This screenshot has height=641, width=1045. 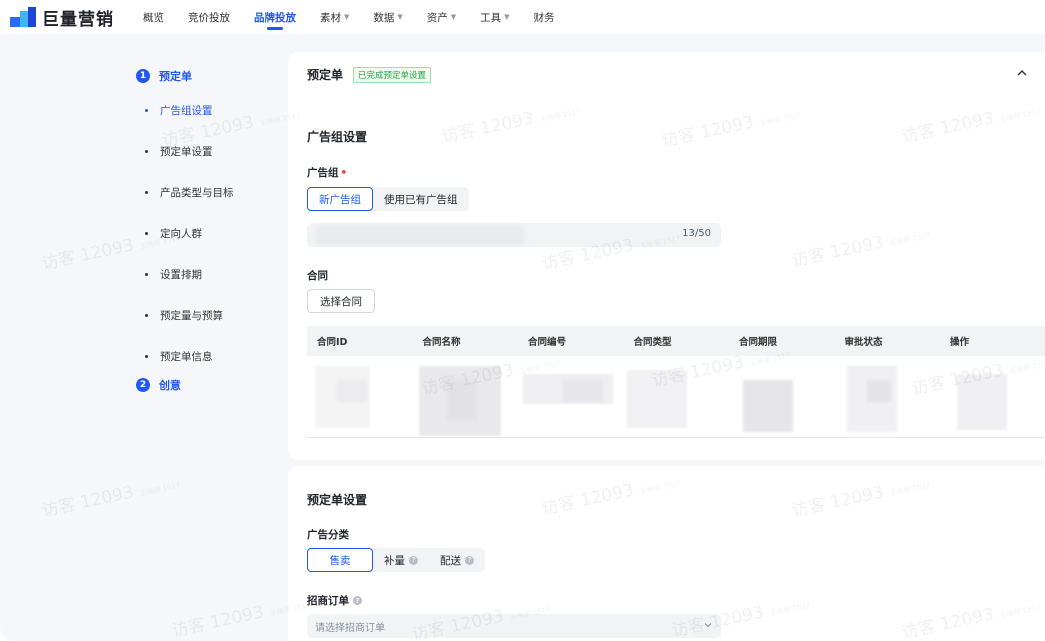 I want to click on step-item-budget: 预定量与预算, so click(x=201, y=315).